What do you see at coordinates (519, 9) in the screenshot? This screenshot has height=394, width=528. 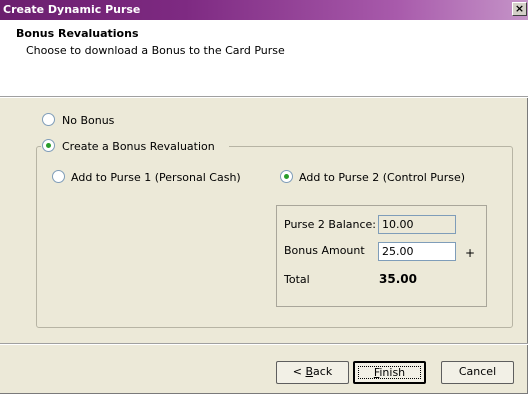 I see `close-icon: ×` at bounding box center [519, 9].